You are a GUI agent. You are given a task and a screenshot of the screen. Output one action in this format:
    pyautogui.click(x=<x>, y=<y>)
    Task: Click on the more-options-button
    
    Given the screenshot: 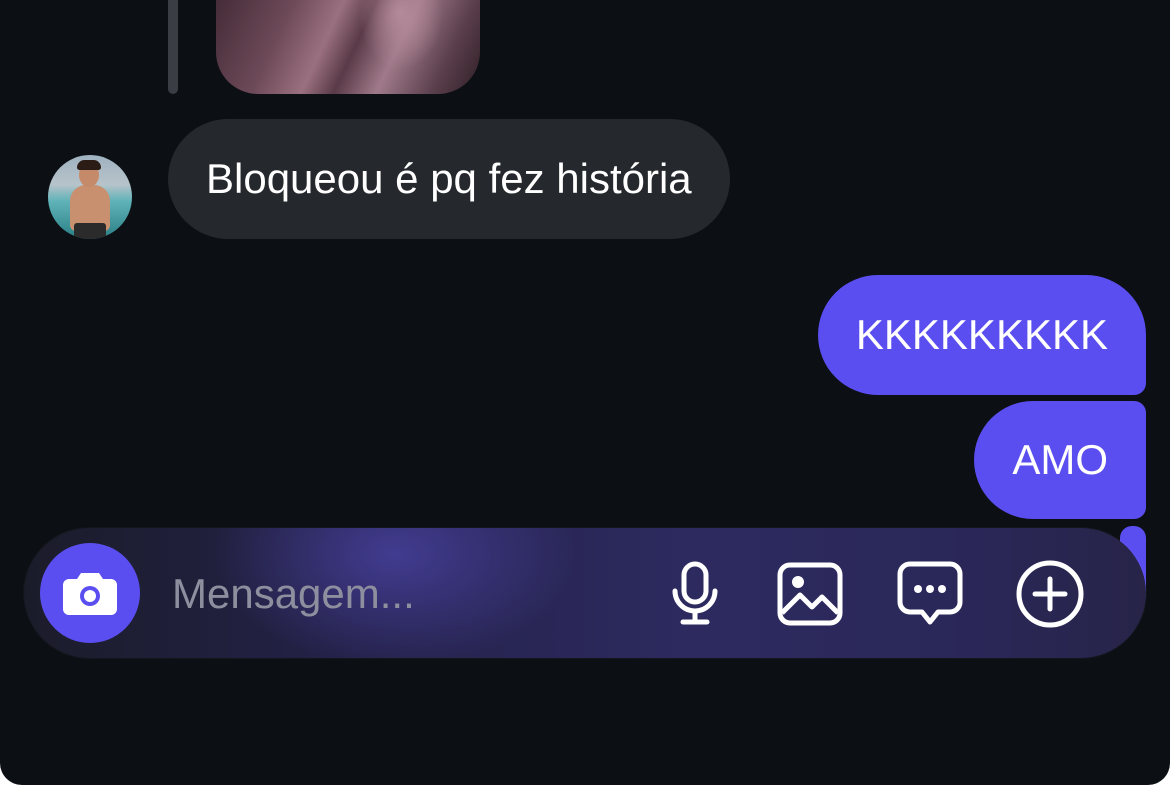 What is the action you would take?
    pyautogui.click(x=1050, y=594)
    